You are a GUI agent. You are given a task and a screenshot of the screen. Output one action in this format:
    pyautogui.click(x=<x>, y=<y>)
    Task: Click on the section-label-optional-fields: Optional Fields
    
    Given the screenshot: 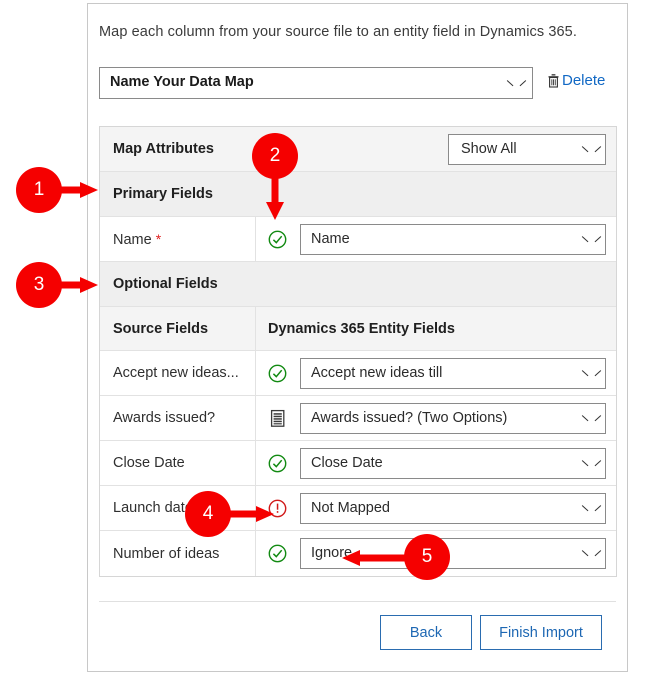 What is the action you would take?
    pyautogui.click(x=165, y=284)
    